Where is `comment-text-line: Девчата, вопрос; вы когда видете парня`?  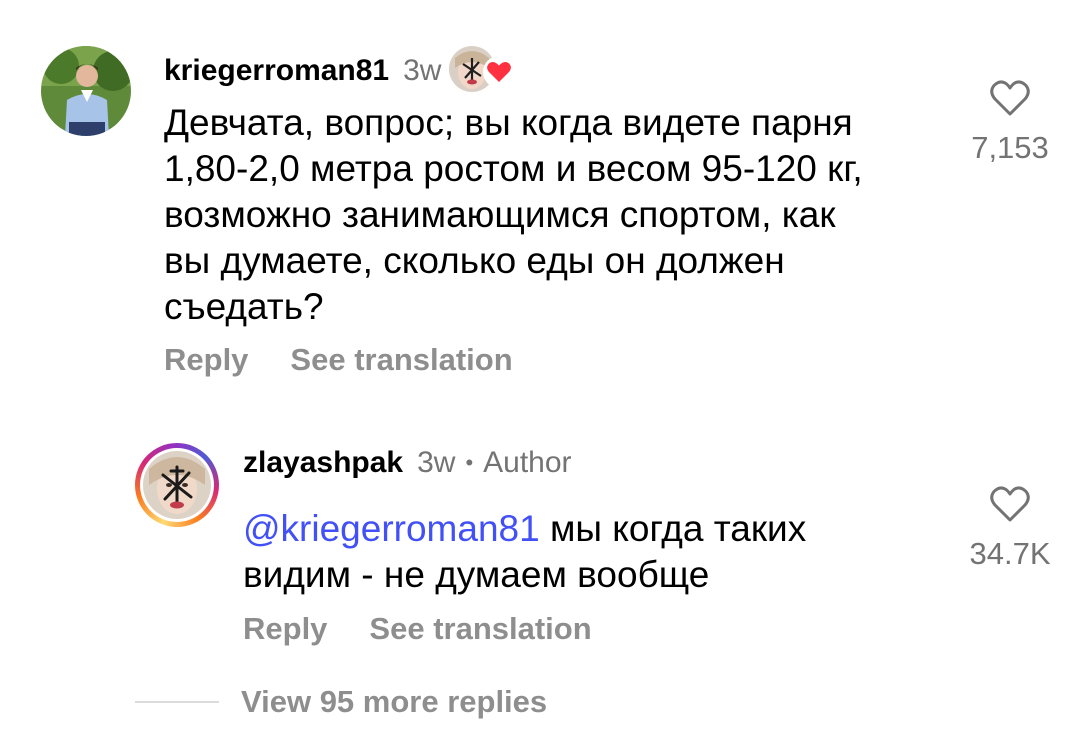
comment-text-line: Девчата, вопрос; вы когда видете парня is located at coordinates (508, 122).